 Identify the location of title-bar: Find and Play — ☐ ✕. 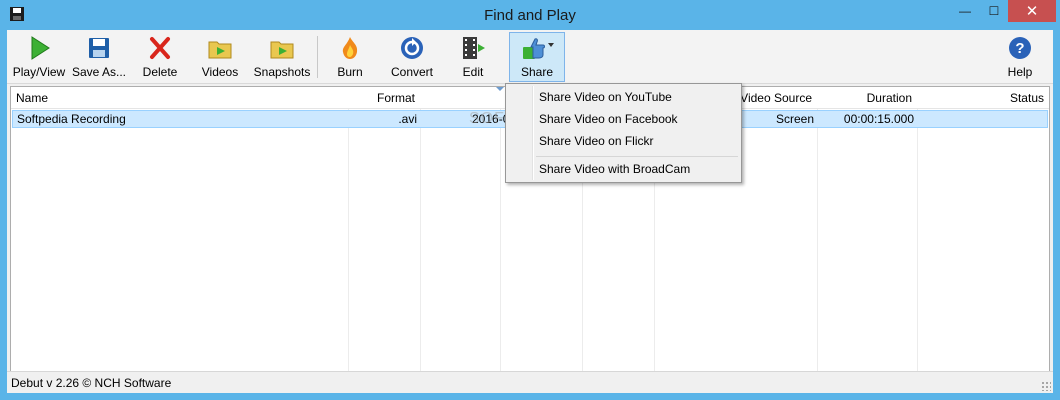
(530, 15).